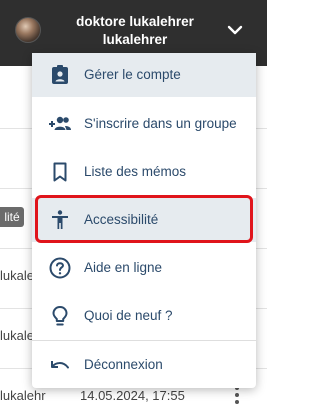  I want to click on menu-item-label: Déconnexion, so click(123, 364).